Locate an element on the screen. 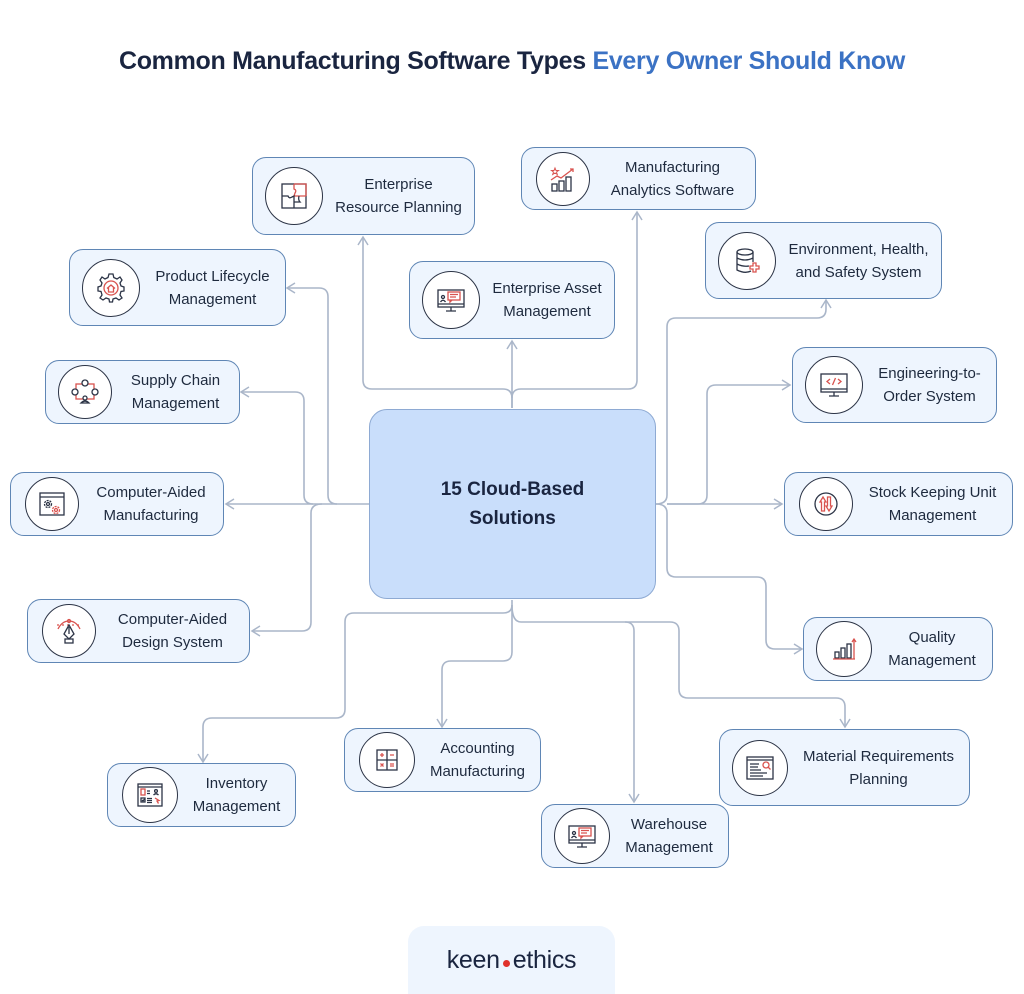 This screenshot has height=994, width=1024. node-plm: Product Lifecycle Management is located at coordinates (177, 287).